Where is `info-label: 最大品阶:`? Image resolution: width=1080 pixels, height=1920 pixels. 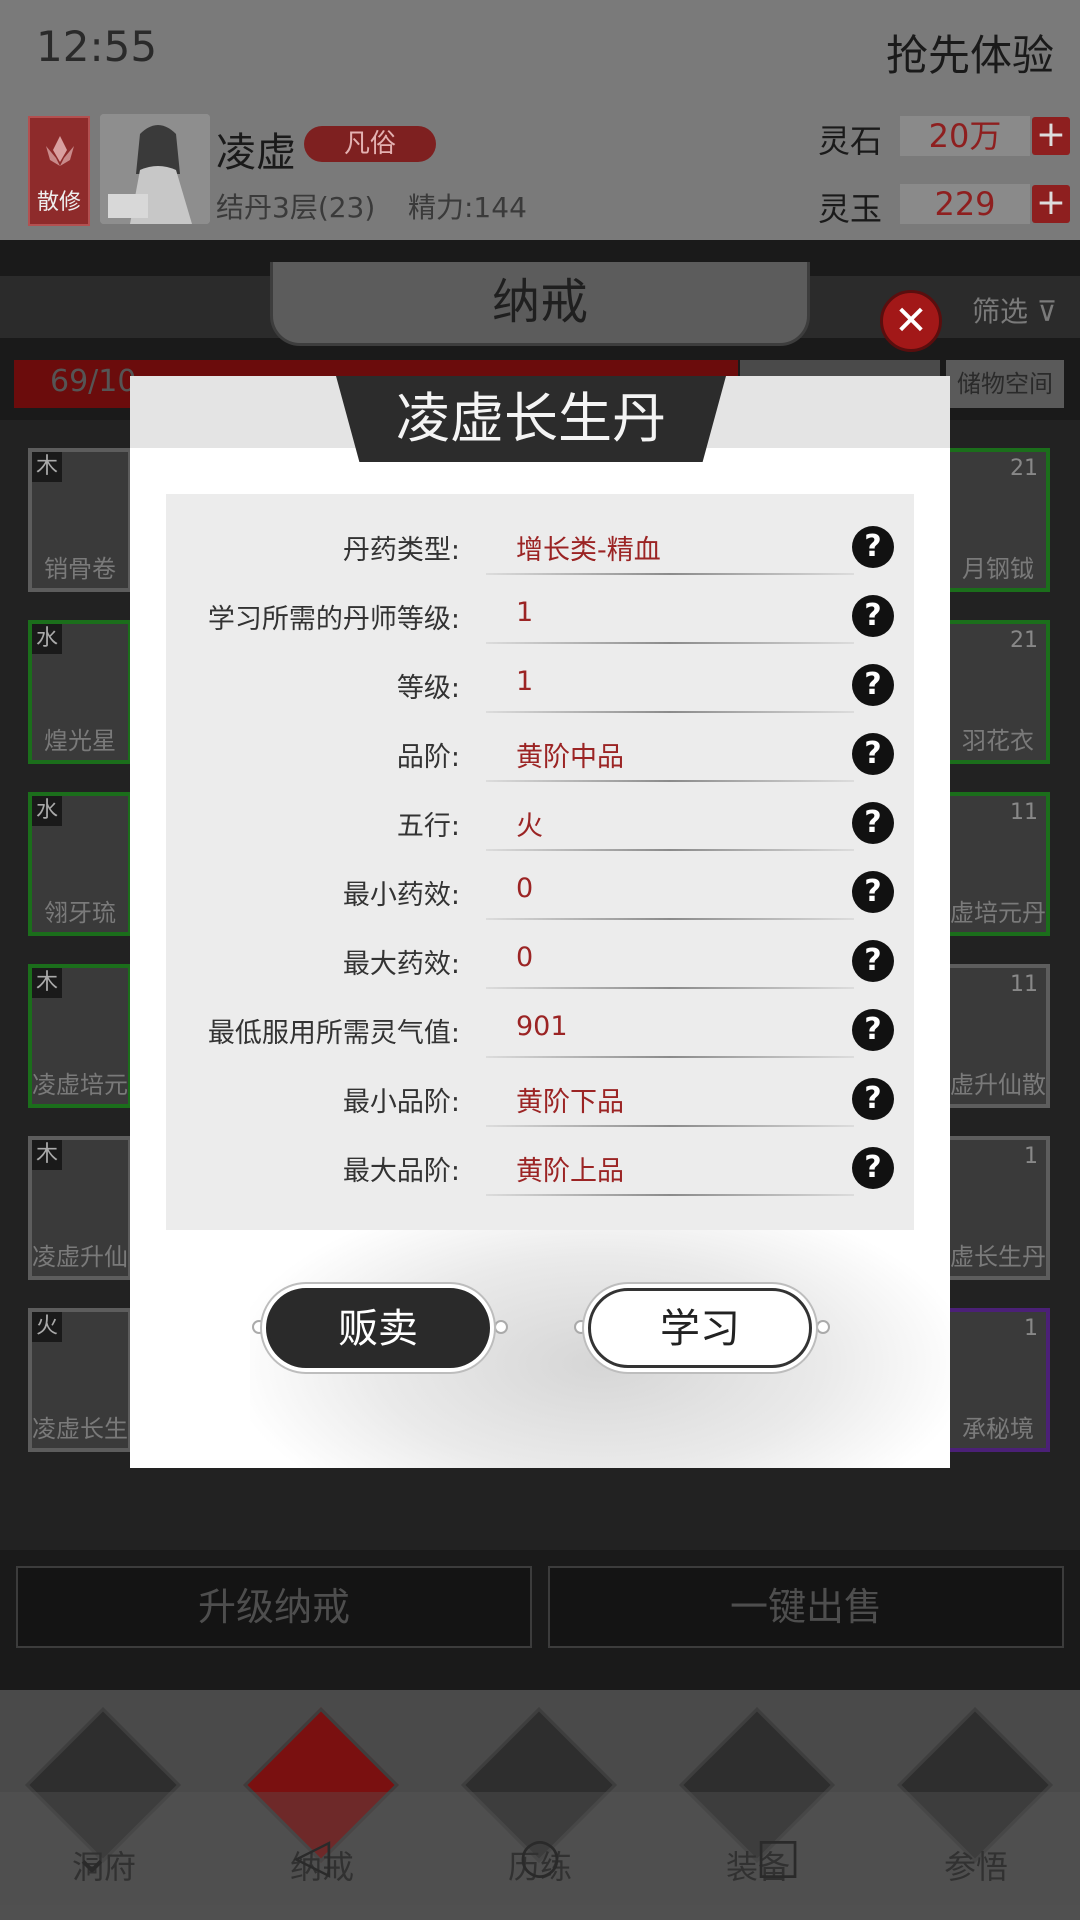
info-label: 最大品阶: is located at coordinates (401, 1171).